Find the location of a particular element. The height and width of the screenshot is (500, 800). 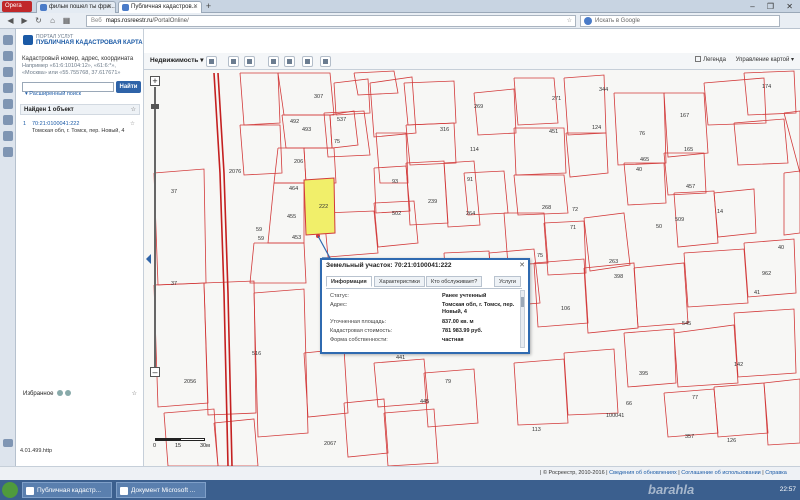

parcel-number-label: 174 is located at coordinates (766, 87).